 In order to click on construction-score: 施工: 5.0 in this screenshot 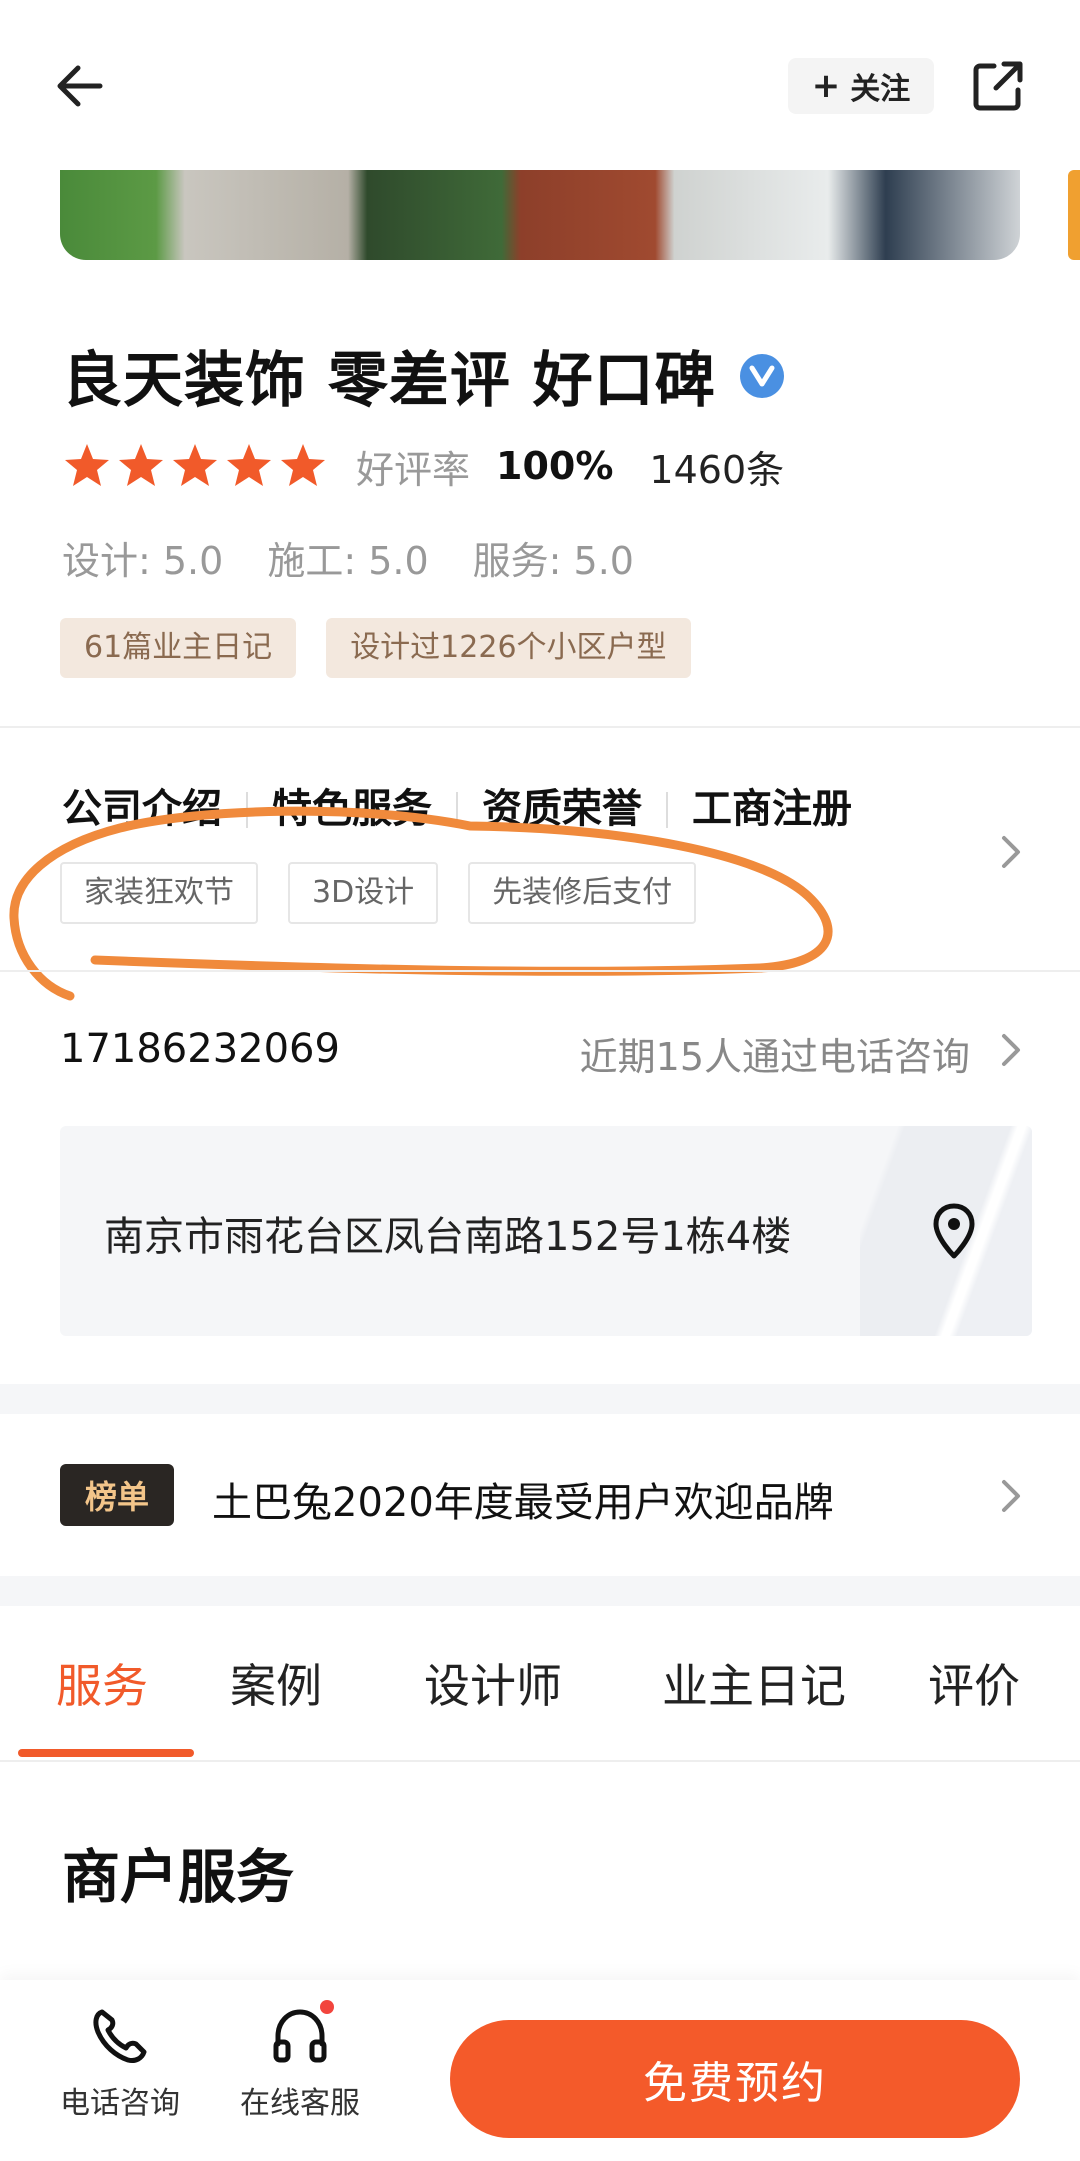, I will do `click(348, 561)`.